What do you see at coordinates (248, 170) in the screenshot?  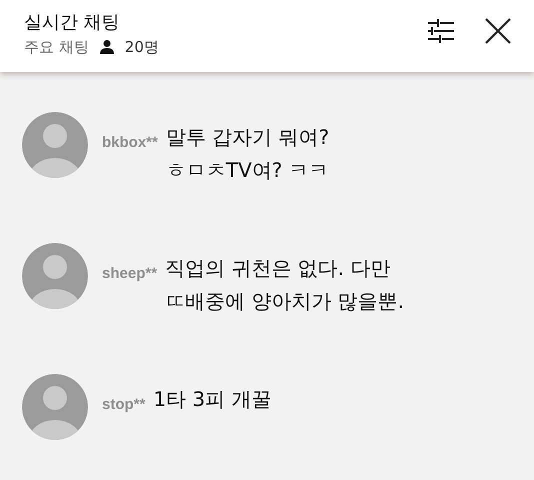 I see `message-text: ㅎㅁㅊTV여? ㅋㅋ` at bounding box center [248, 170].